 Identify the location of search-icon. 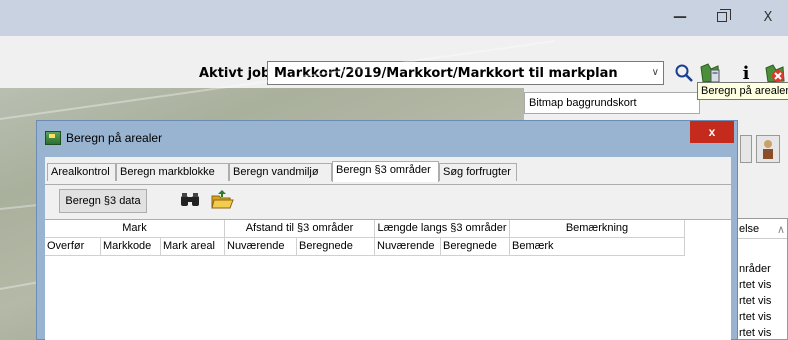
(684, 73).